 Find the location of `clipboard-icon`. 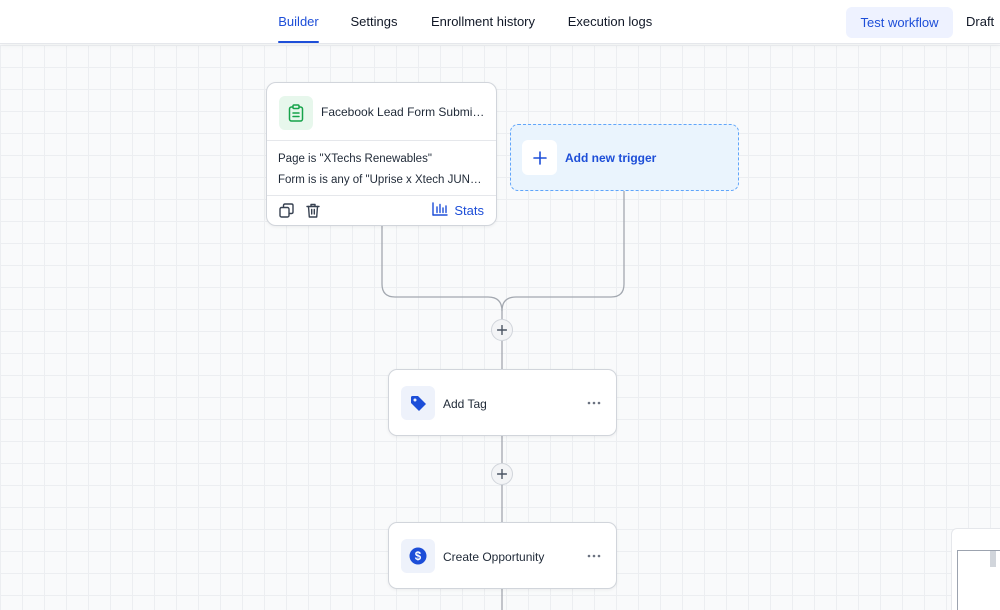

clipboard-icon is located at coordinates (296, 113).